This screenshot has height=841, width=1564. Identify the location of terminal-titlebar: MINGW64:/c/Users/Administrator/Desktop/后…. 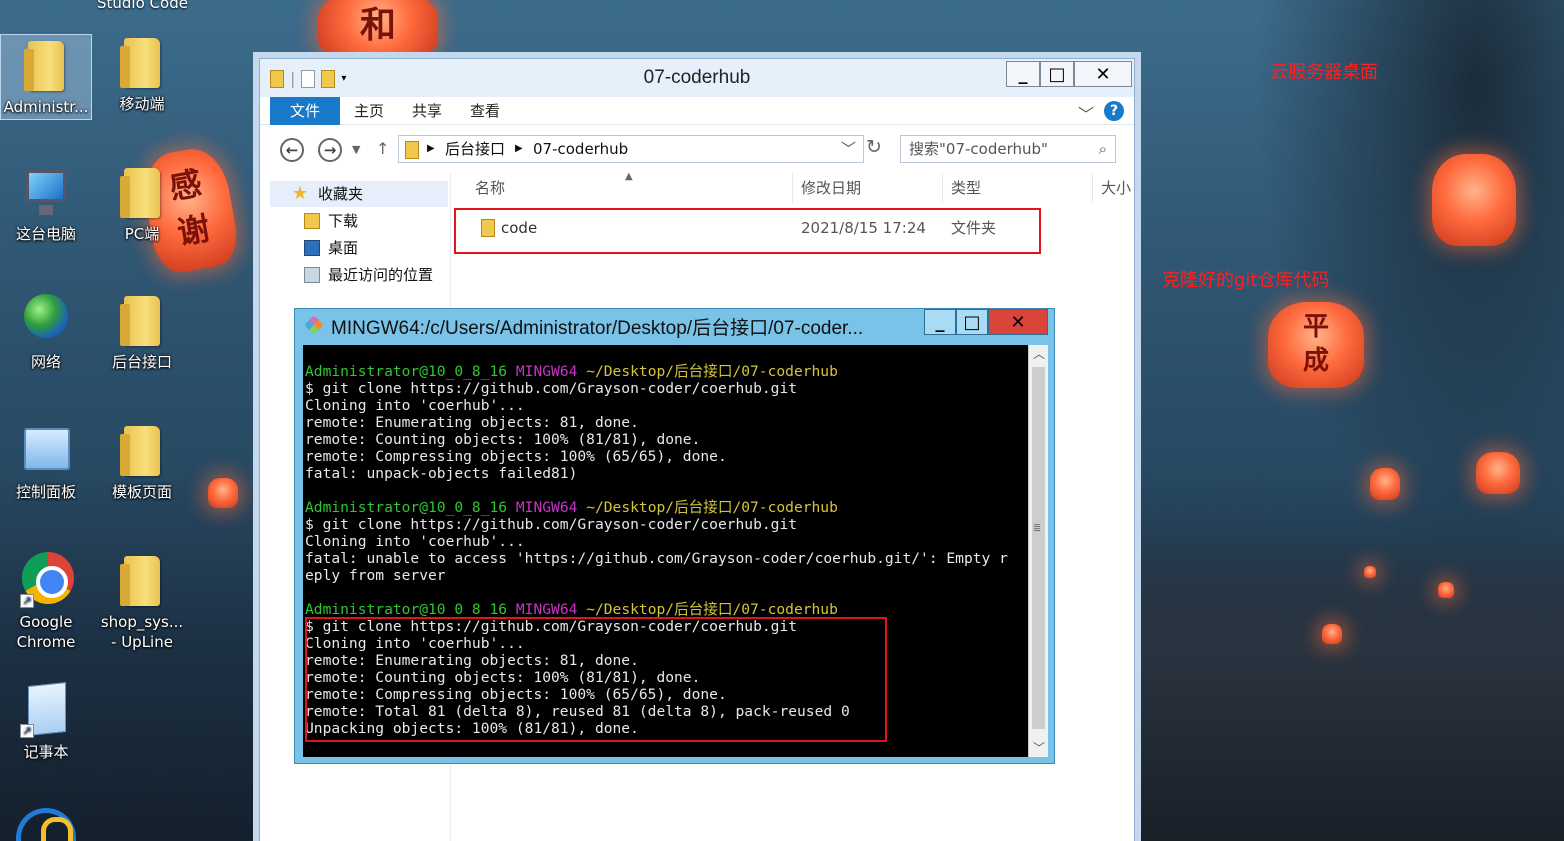
(674, 325).